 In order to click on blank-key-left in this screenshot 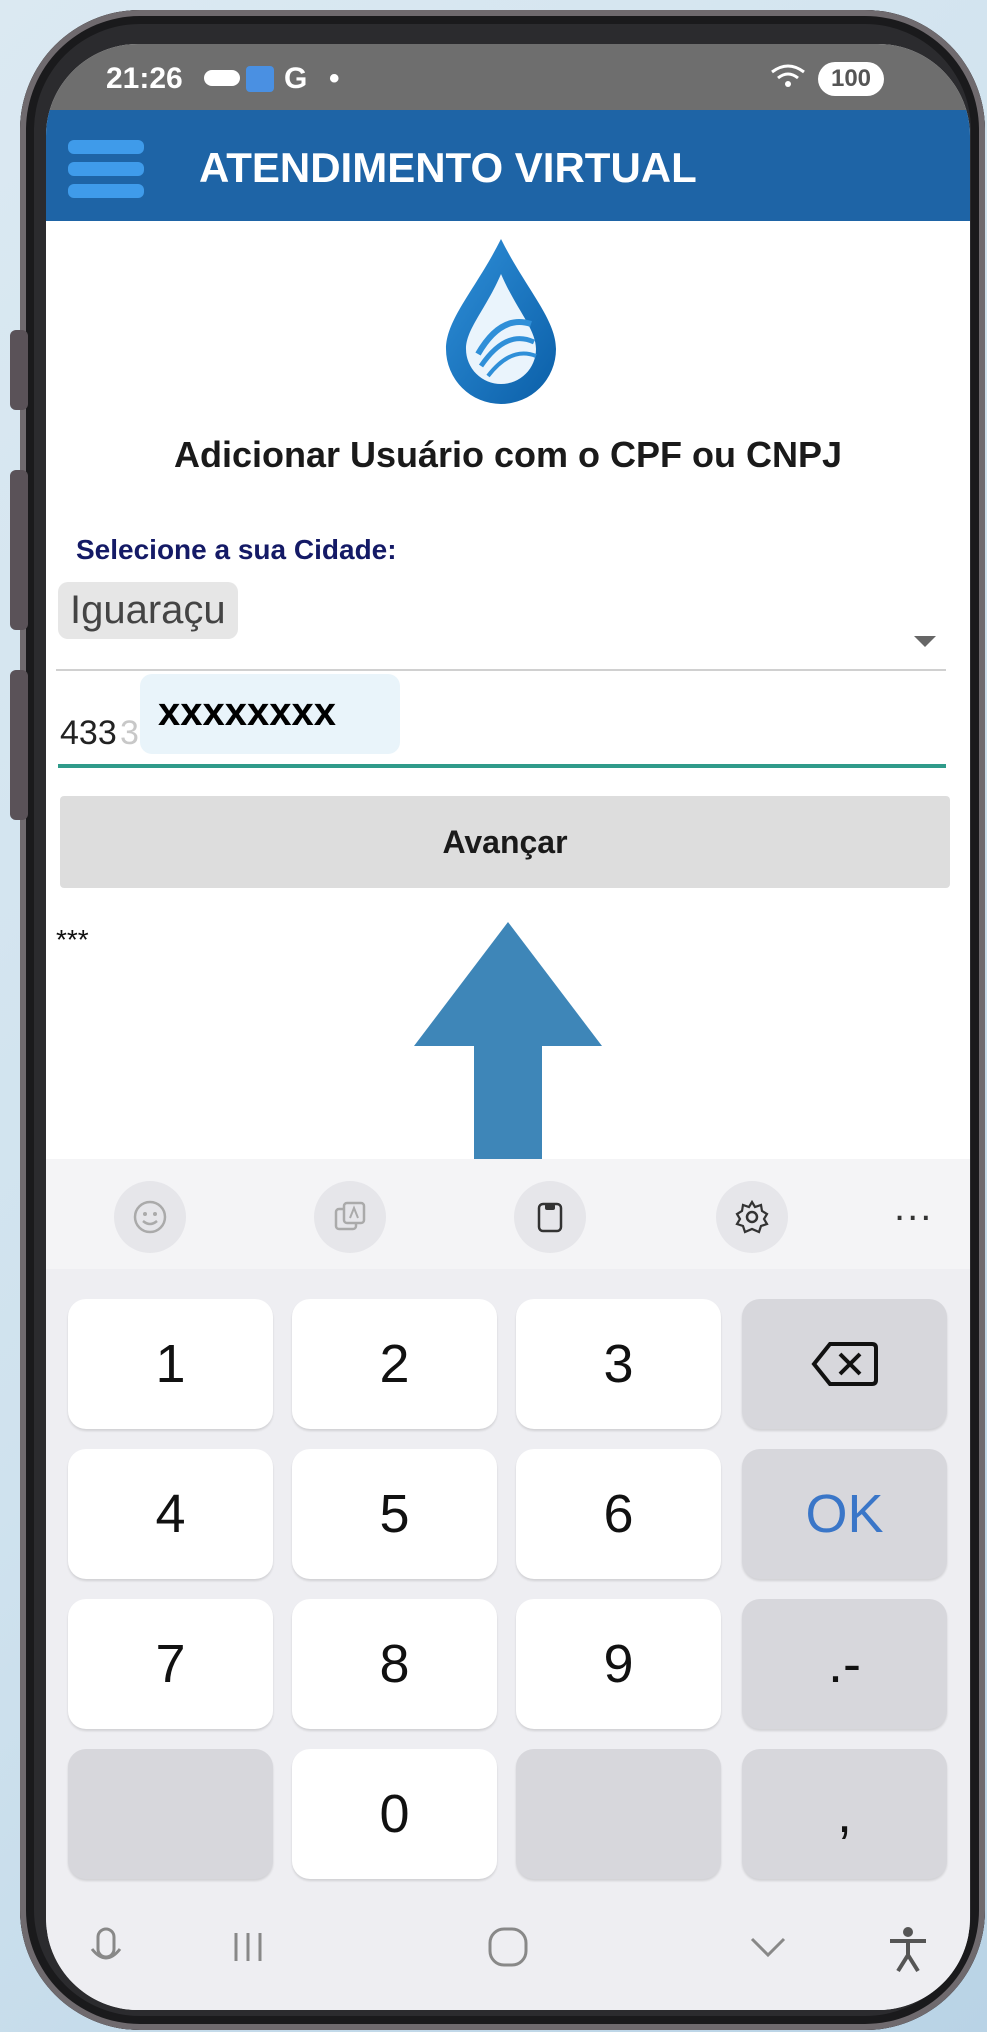, I will do `click(170, 1814)`.